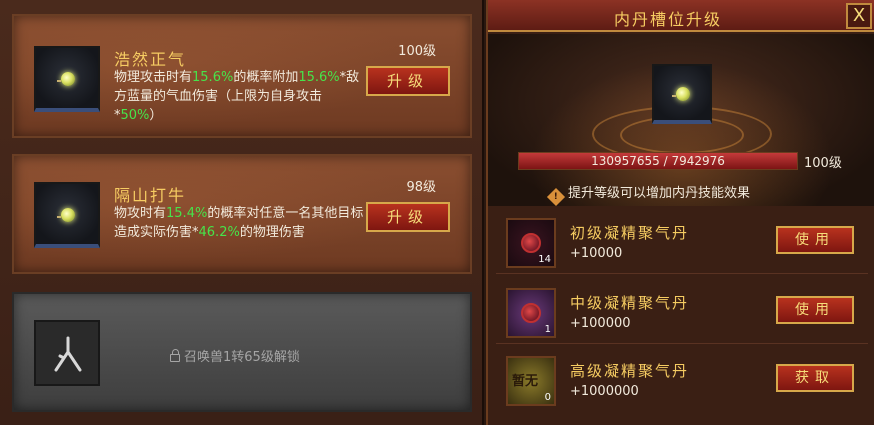 This screenshot has height=425, width=874. I want to click on item-row: 暂无 0 高级凝精聚气丹 +1000000 获取, so click(682, 380).